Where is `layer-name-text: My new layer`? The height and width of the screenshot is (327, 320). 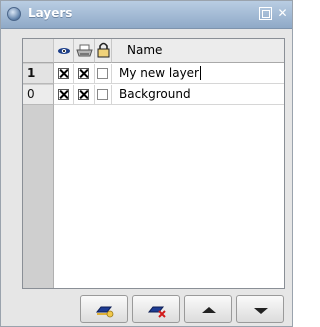 layer-name-text: My new layer is located at coordinates (159, 73).